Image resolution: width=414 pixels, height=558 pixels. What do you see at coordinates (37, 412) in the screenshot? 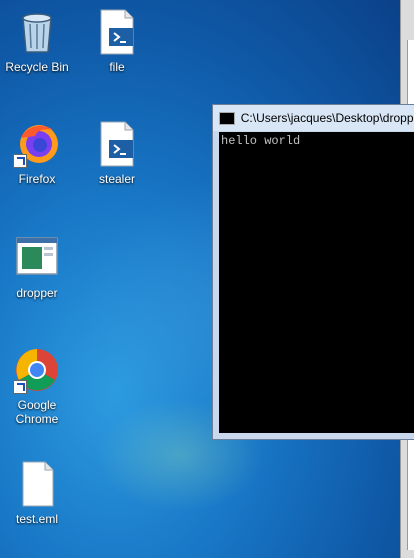
I see `desktop-icon-label: Google Chrome` at bounding box center [37, 412].